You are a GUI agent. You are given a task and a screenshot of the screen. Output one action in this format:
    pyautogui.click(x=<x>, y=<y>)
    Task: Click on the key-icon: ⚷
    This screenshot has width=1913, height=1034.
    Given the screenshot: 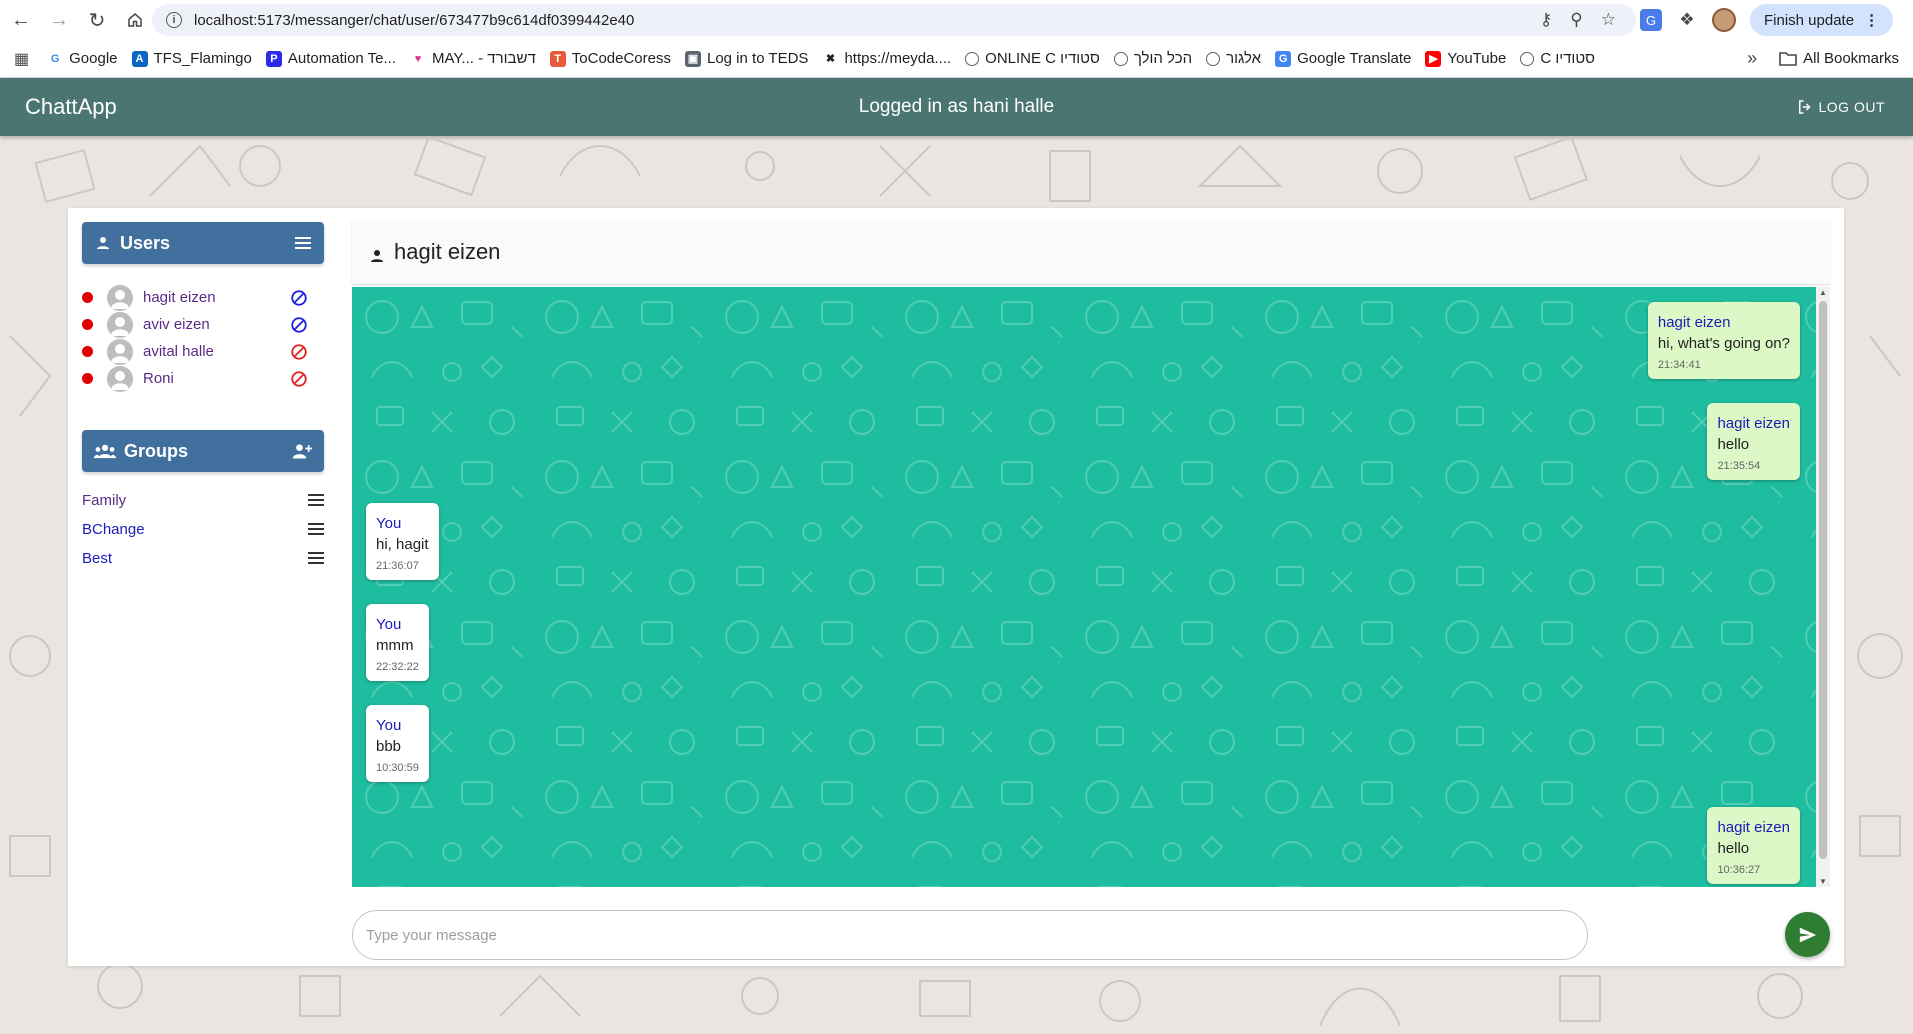 What is the action you would take?
    pyautogui.click(x=1546, y=20)
    